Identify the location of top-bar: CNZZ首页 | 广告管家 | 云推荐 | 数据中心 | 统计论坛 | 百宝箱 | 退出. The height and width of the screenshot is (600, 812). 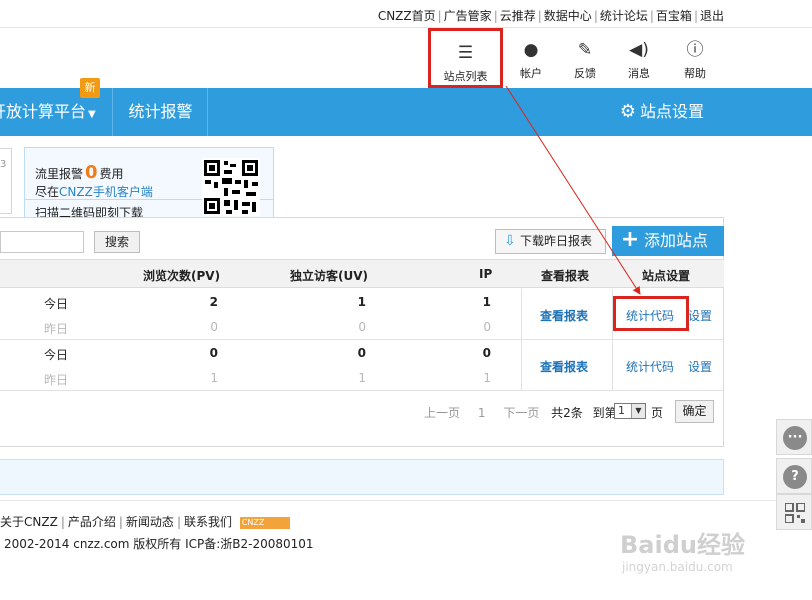
(406, 14).